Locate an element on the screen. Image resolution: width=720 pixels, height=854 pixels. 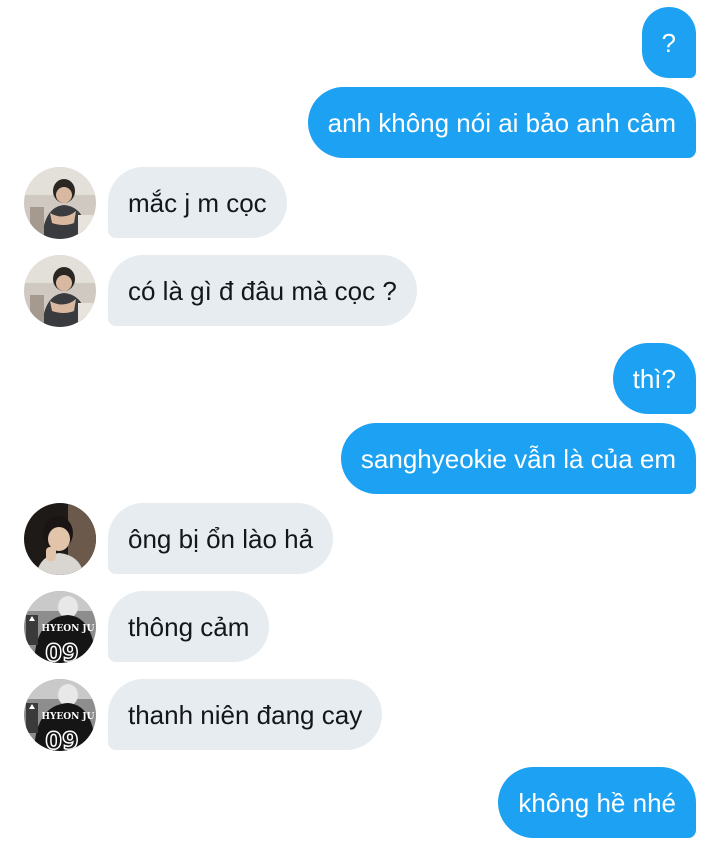
message-text: có là gì đ đâu mà cọc ? is located at coordinates (262, 290).